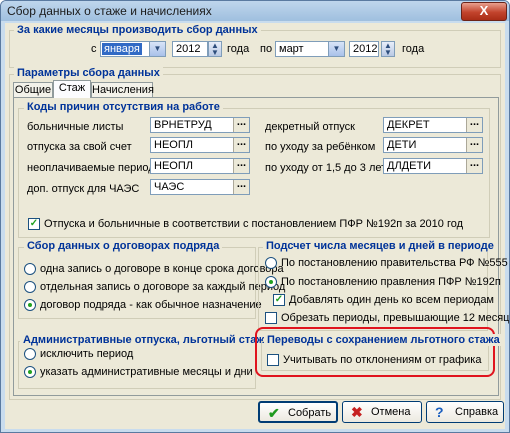 This screenshot has height=433, width=510. I want to click on cancel-button-label: Отмена, so click(391, 412).